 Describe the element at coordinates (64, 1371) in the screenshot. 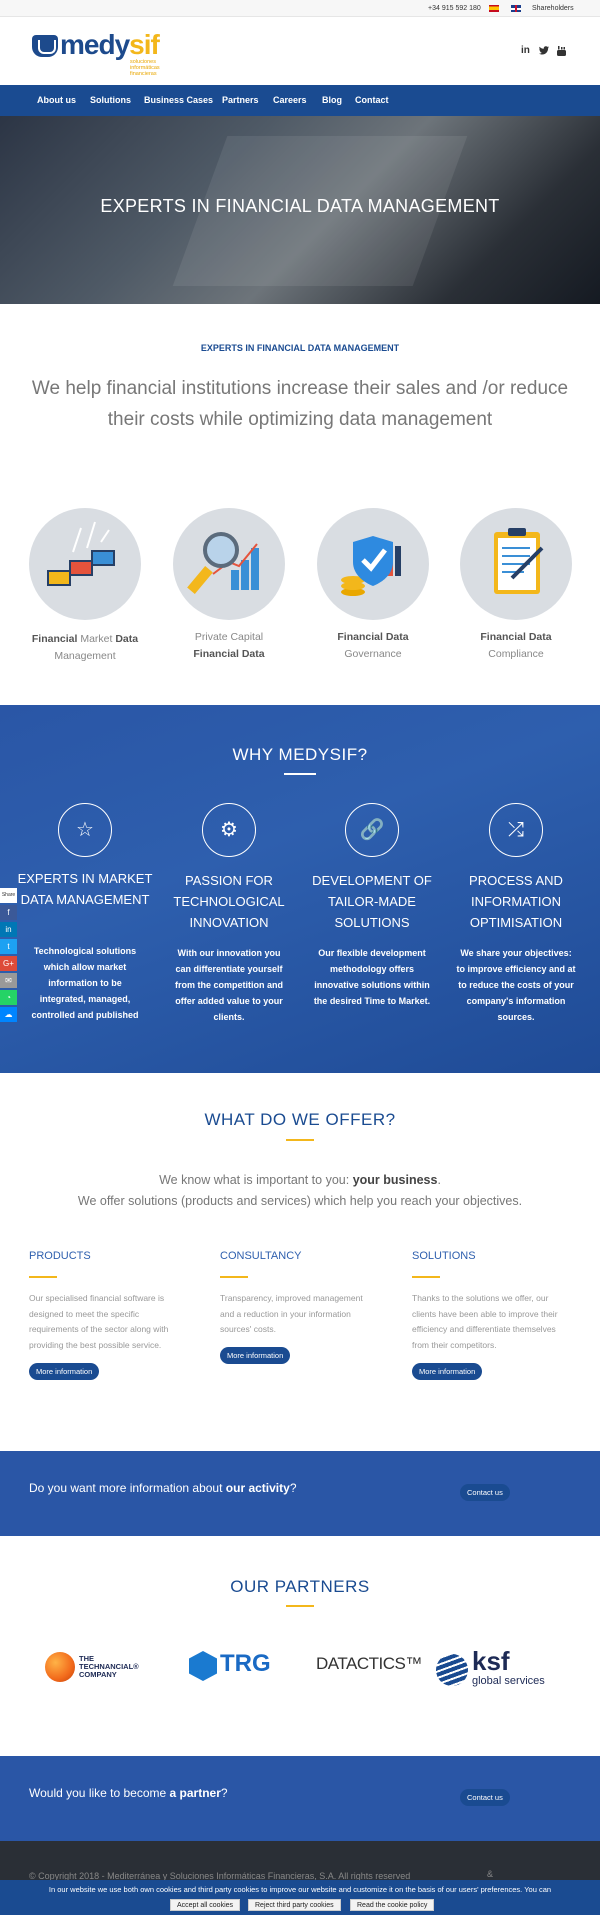

I see `products-more-info-button: More information` at that location.